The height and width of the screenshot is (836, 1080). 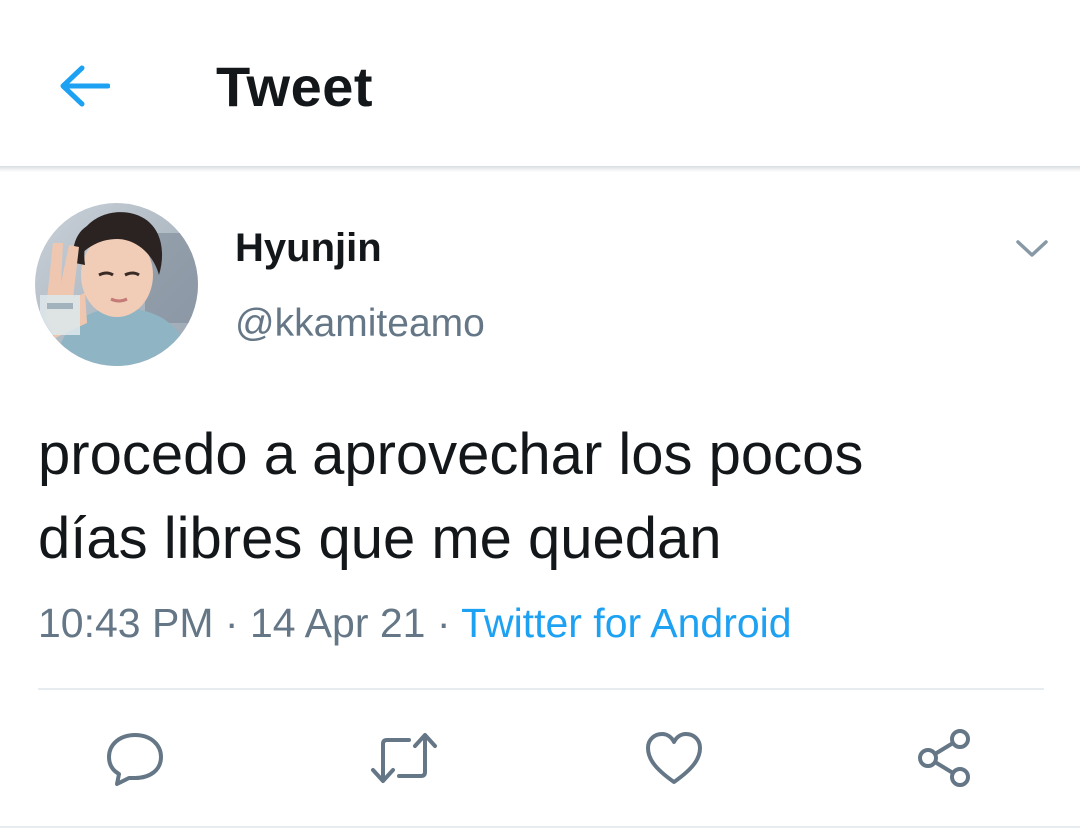 I want to click on reply-button, so click(x=135, y=758).